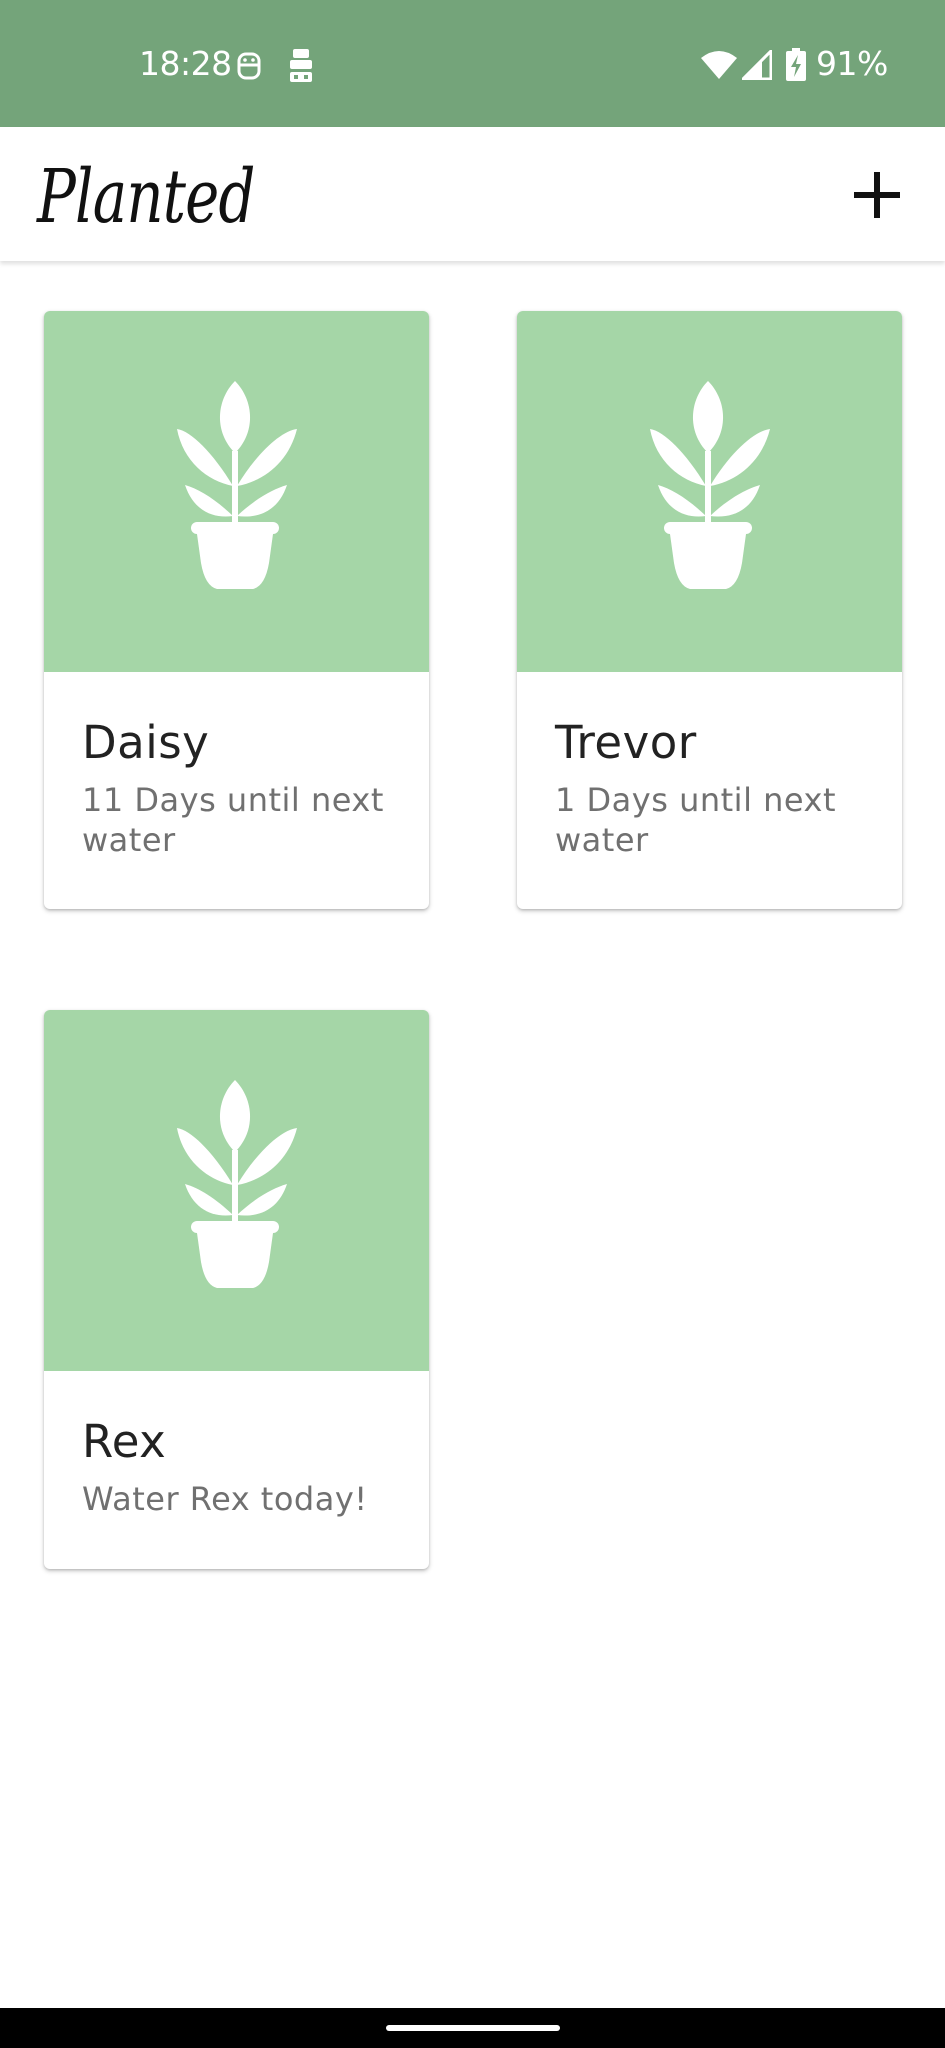 The width and height of the screenshot is (945, 2048). I want to click on system-nav-bar, so click(472, 2028).